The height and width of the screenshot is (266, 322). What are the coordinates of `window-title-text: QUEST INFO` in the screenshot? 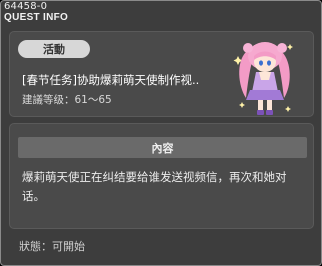 It's located at (36, 17).